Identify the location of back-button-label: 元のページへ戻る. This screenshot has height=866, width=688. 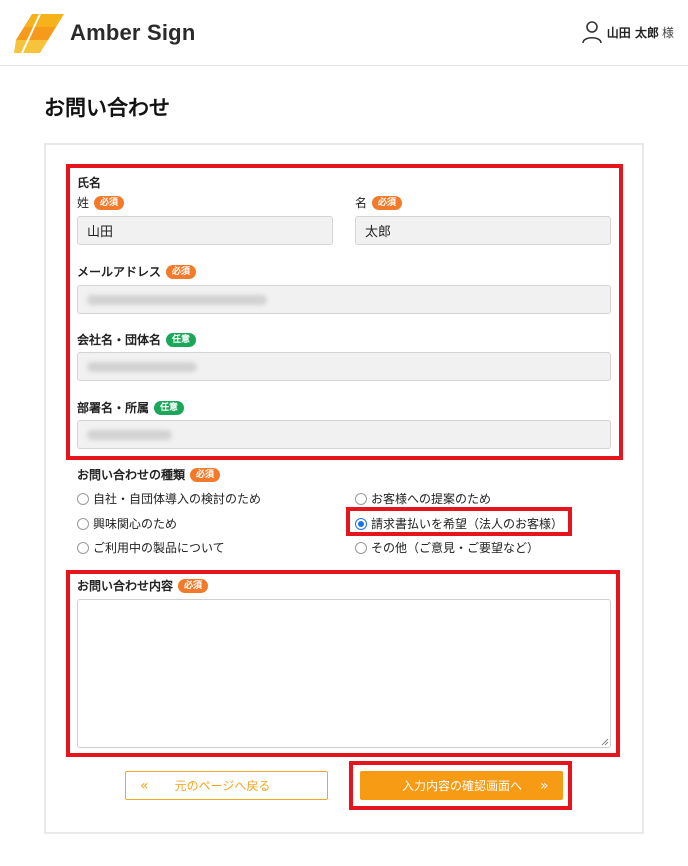
(222, 786).